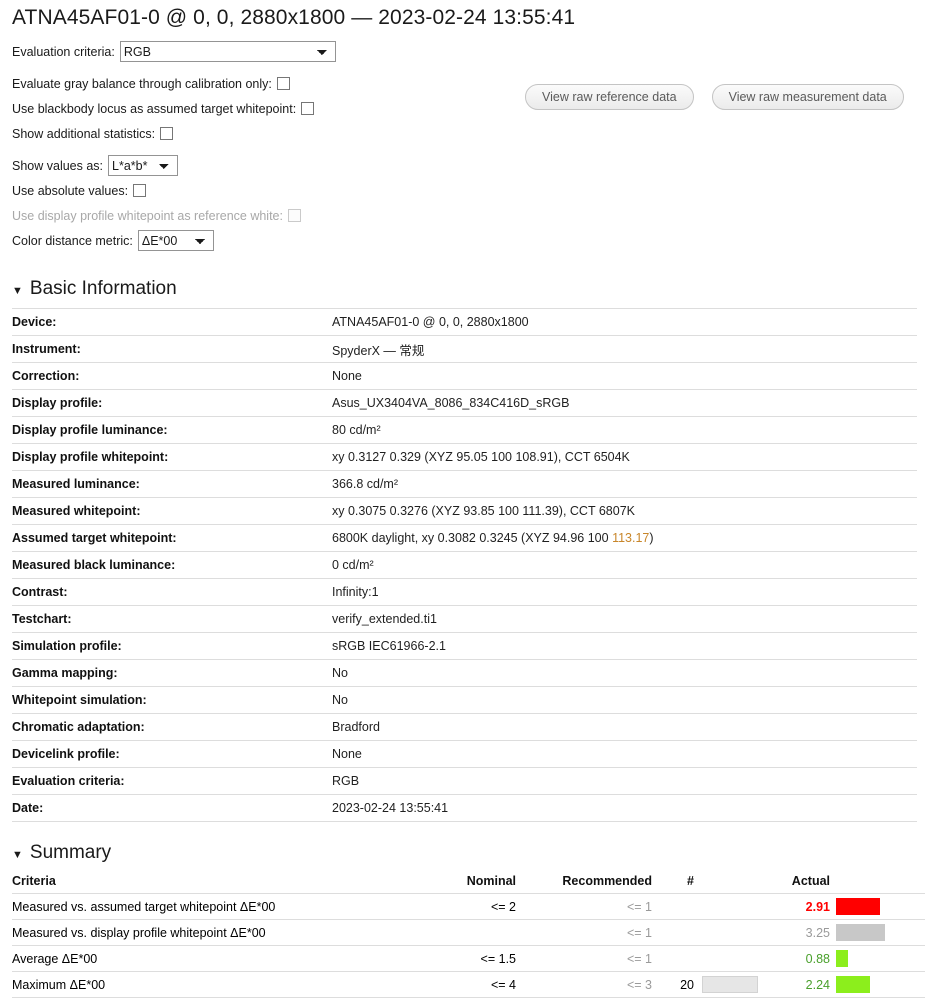 This screenshot has height=998, width=925. What do you see at coordinates (308, 108) in the screenshot?
I see `blackbody-locus-checkbox` at bounding box center [308, 108].